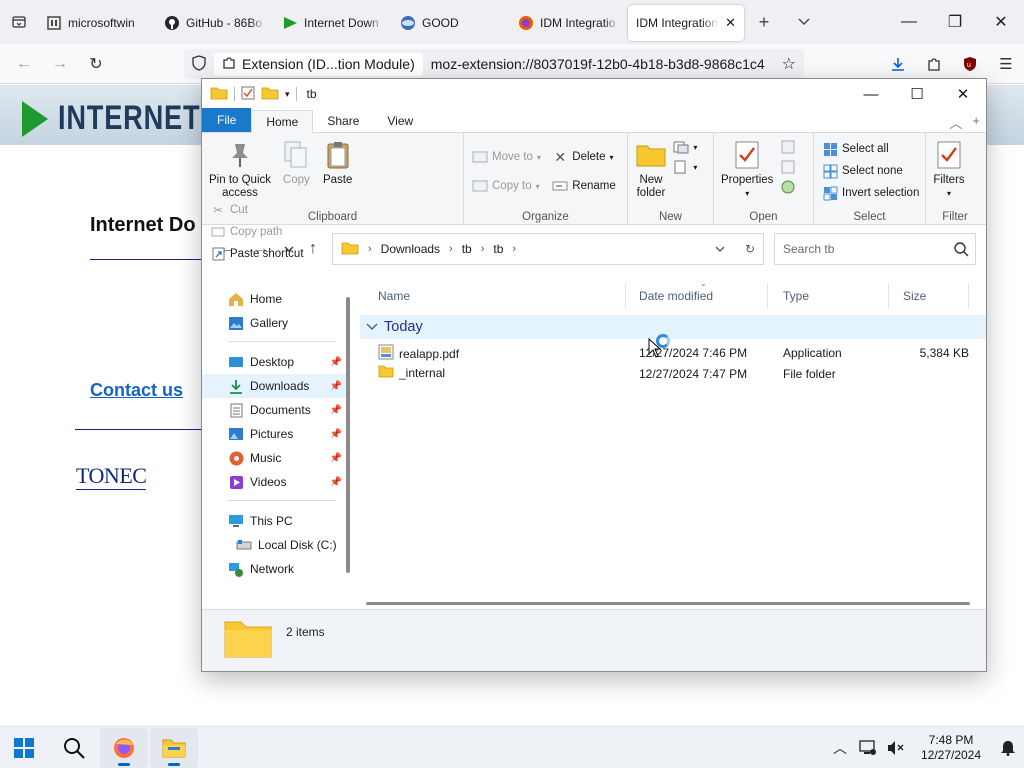  Describe the element at coordinates (276, 386) in the screenshot. I see `nav-item-downloads: Downloads 📌` at that location.